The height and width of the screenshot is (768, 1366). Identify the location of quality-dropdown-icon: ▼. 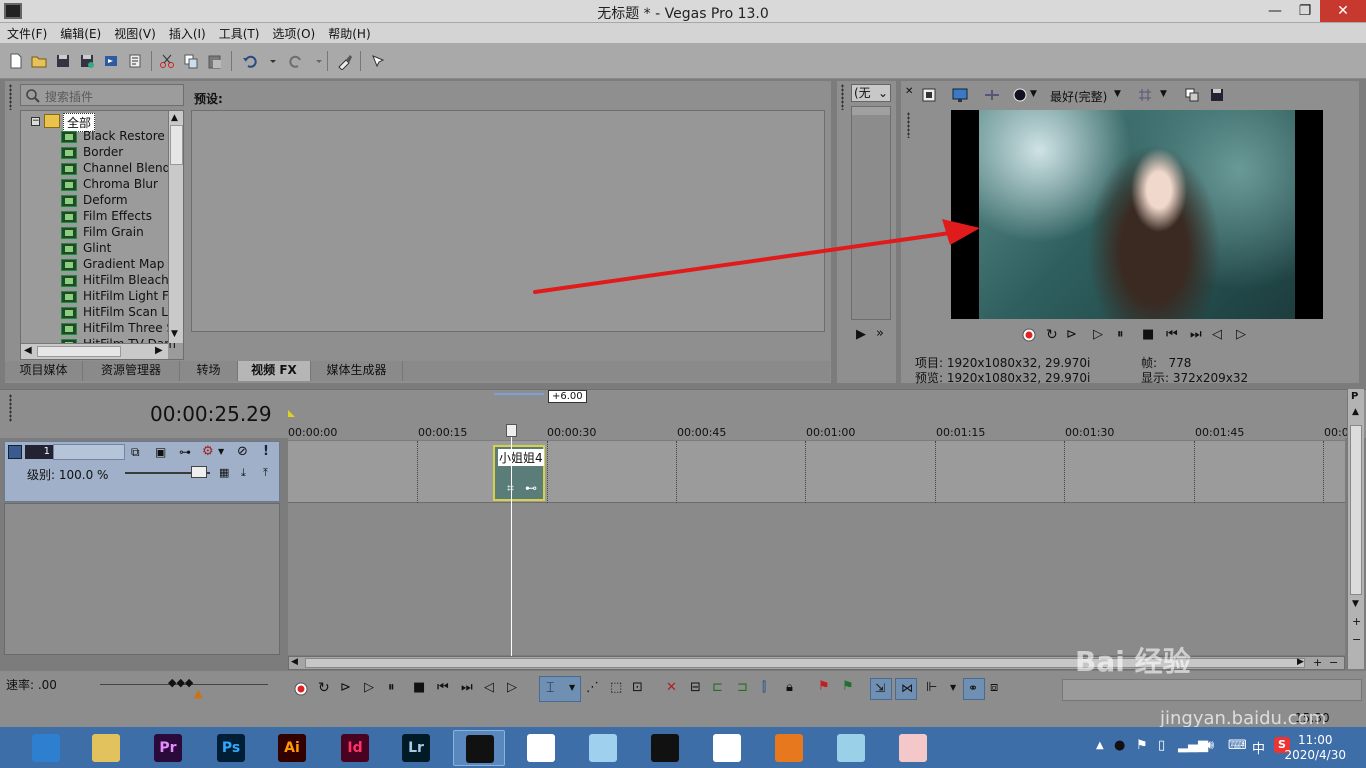
(1117, 94).